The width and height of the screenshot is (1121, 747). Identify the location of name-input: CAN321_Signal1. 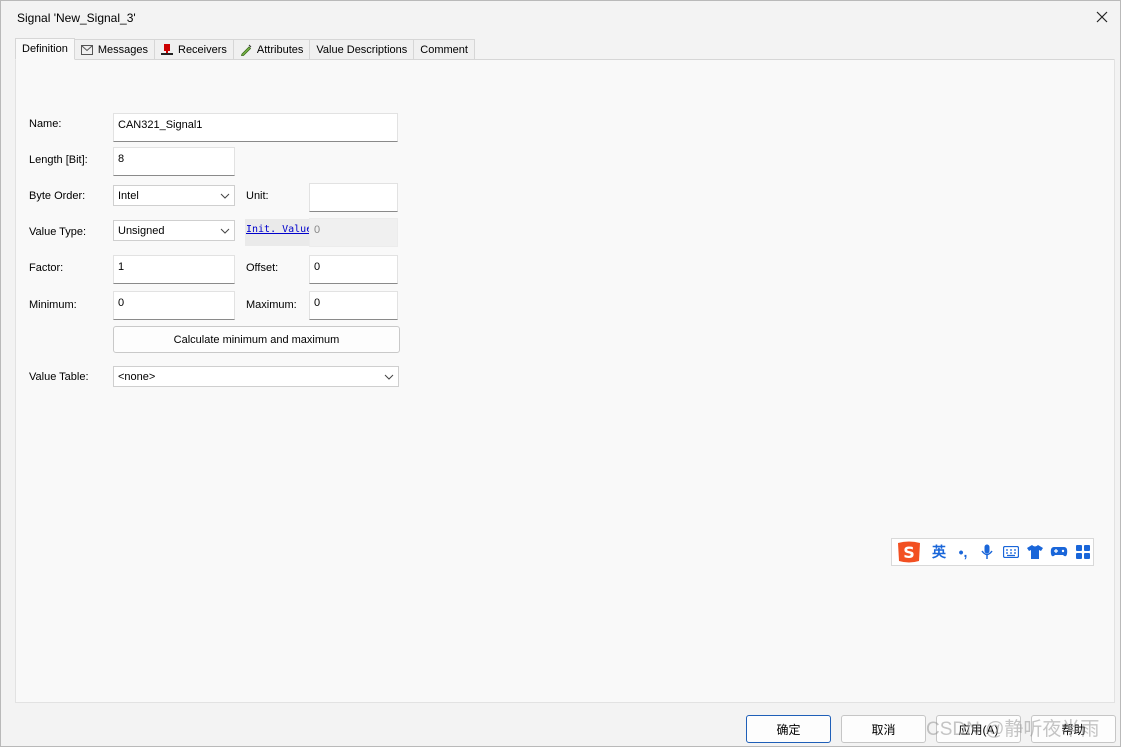
(255, 127).